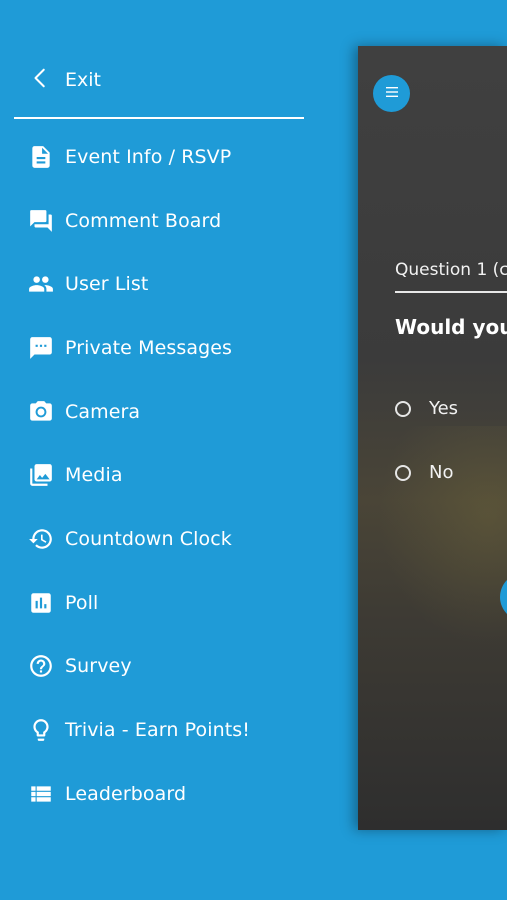 The width and height of the screenshot is (507, 900). I want to click on bar-chart-icon, so click(41, 603).